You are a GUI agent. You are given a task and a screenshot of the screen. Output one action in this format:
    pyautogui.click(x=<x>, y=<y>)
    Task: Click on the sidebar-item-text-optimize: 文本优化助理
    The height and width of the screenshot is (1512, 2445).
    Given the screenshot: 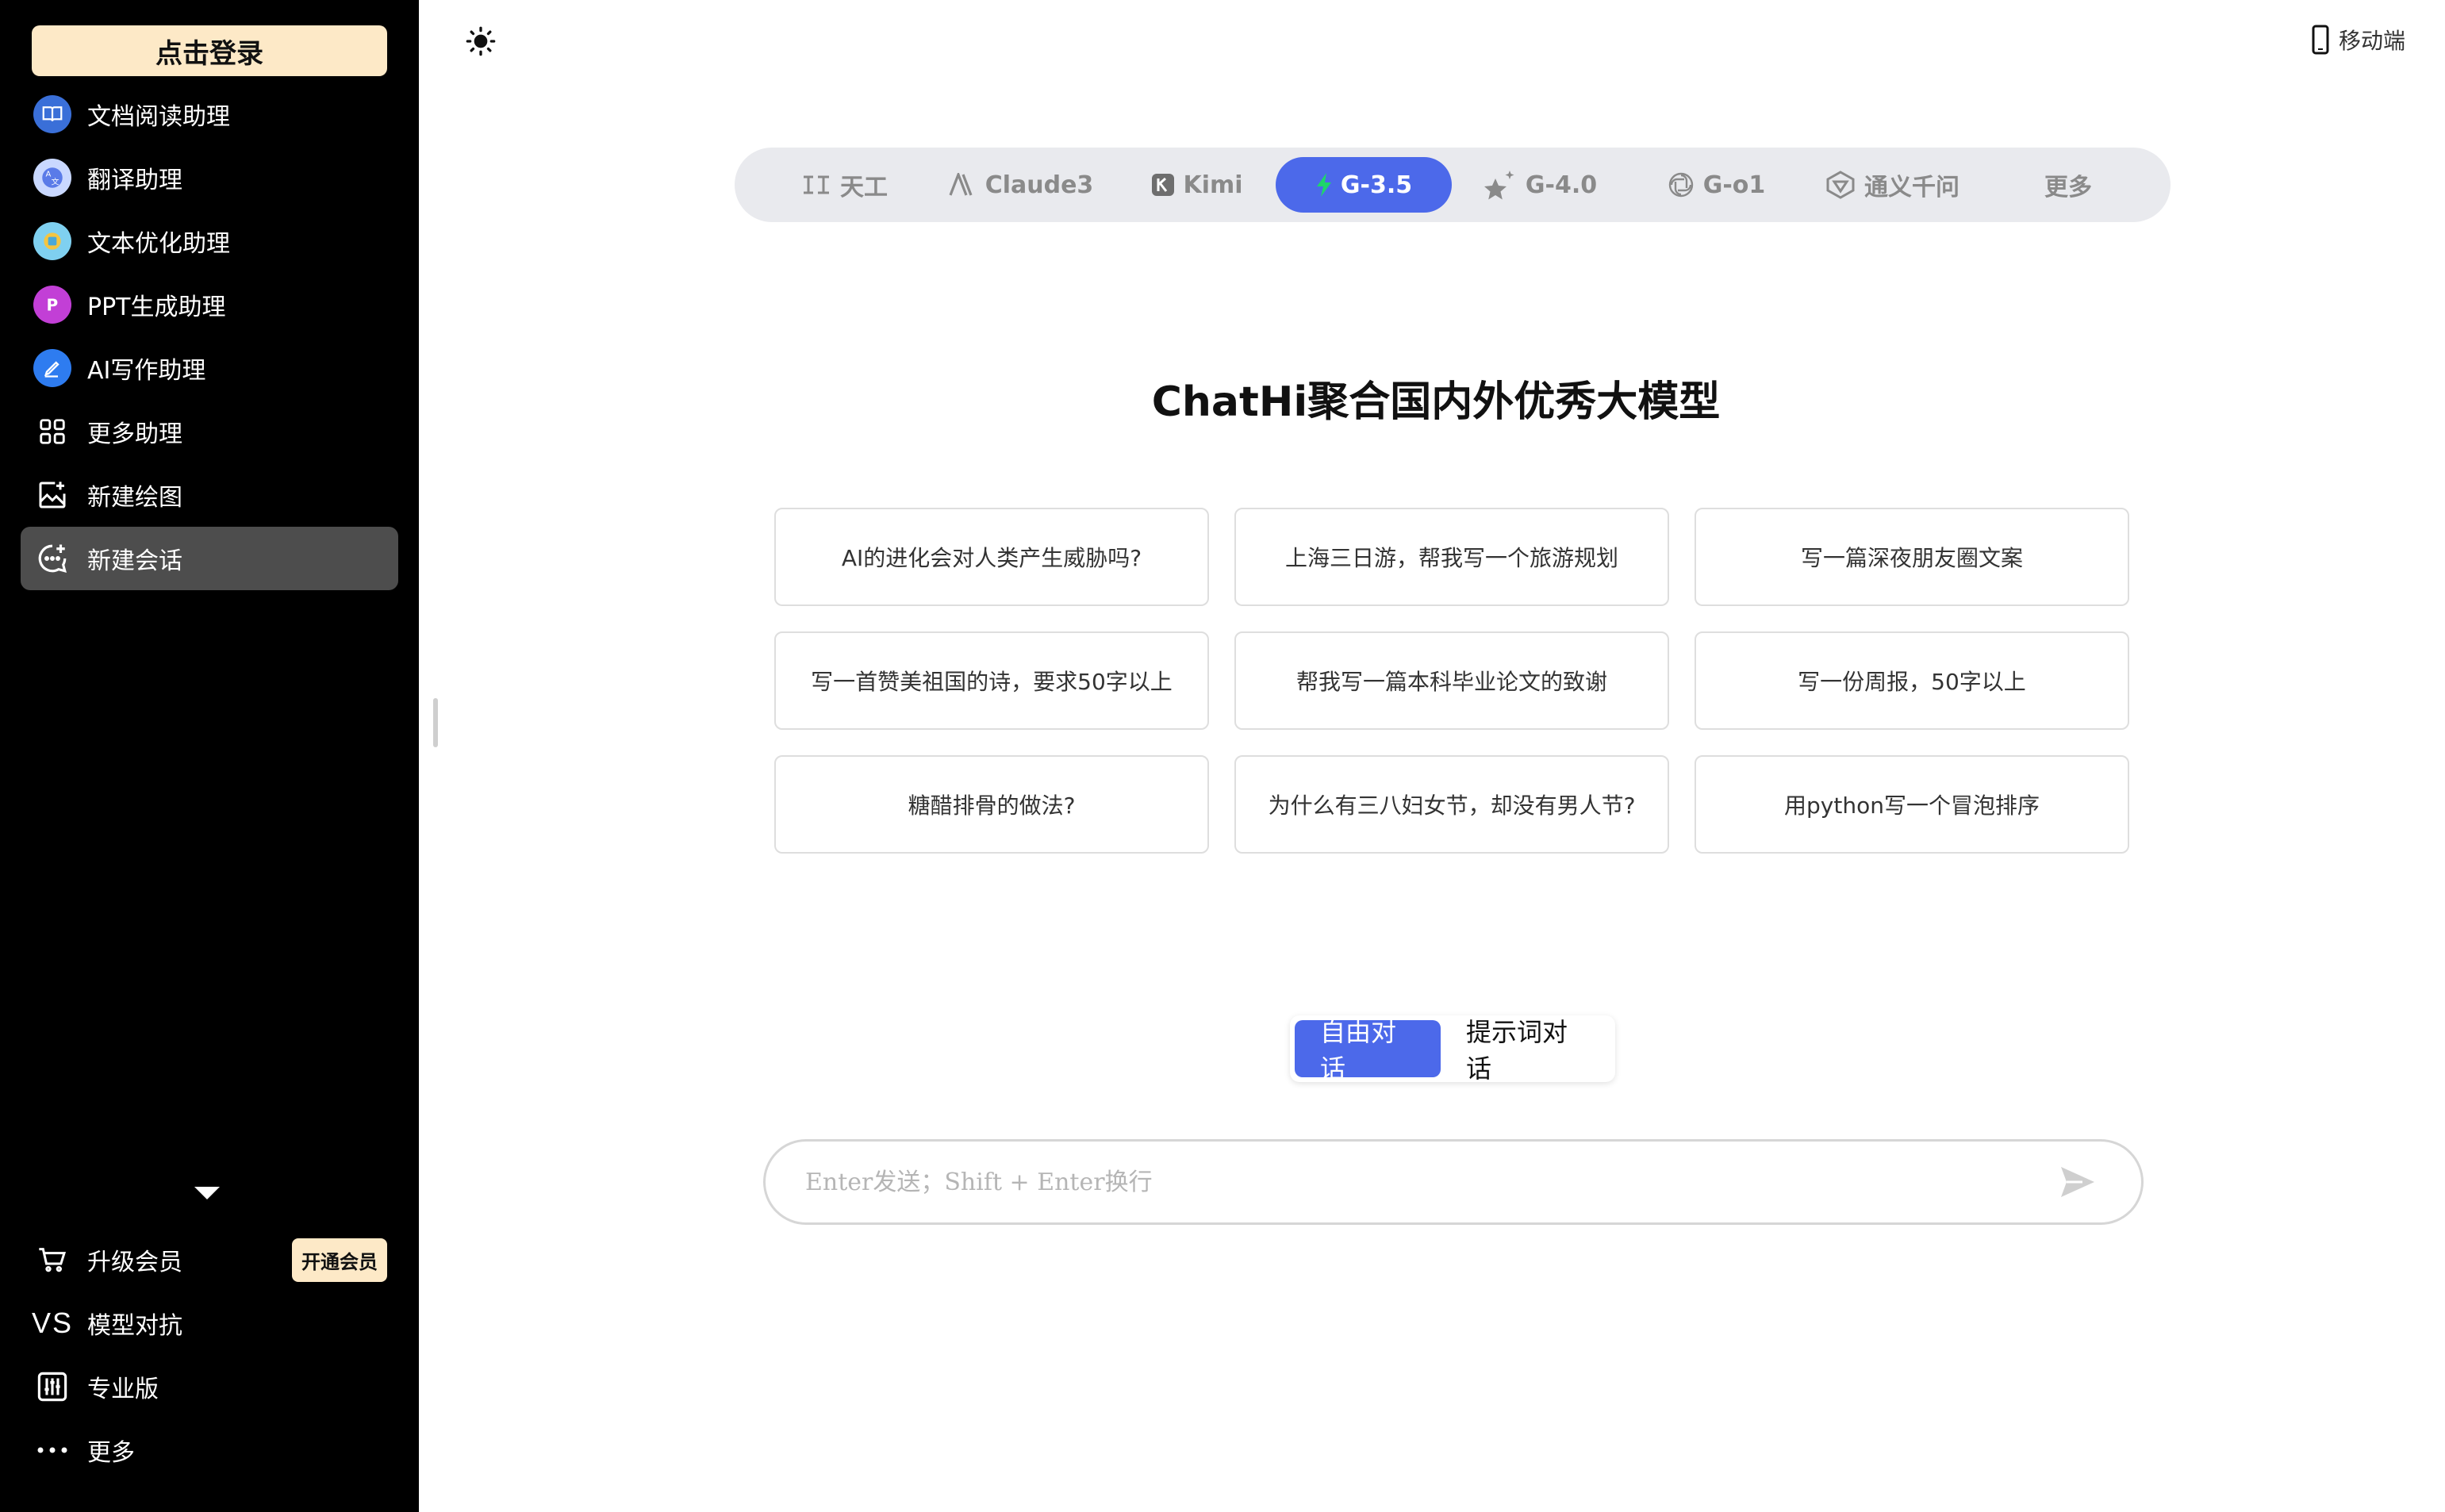 What is the action you would take?
    pyautogui.click(x=209, y=241)
    